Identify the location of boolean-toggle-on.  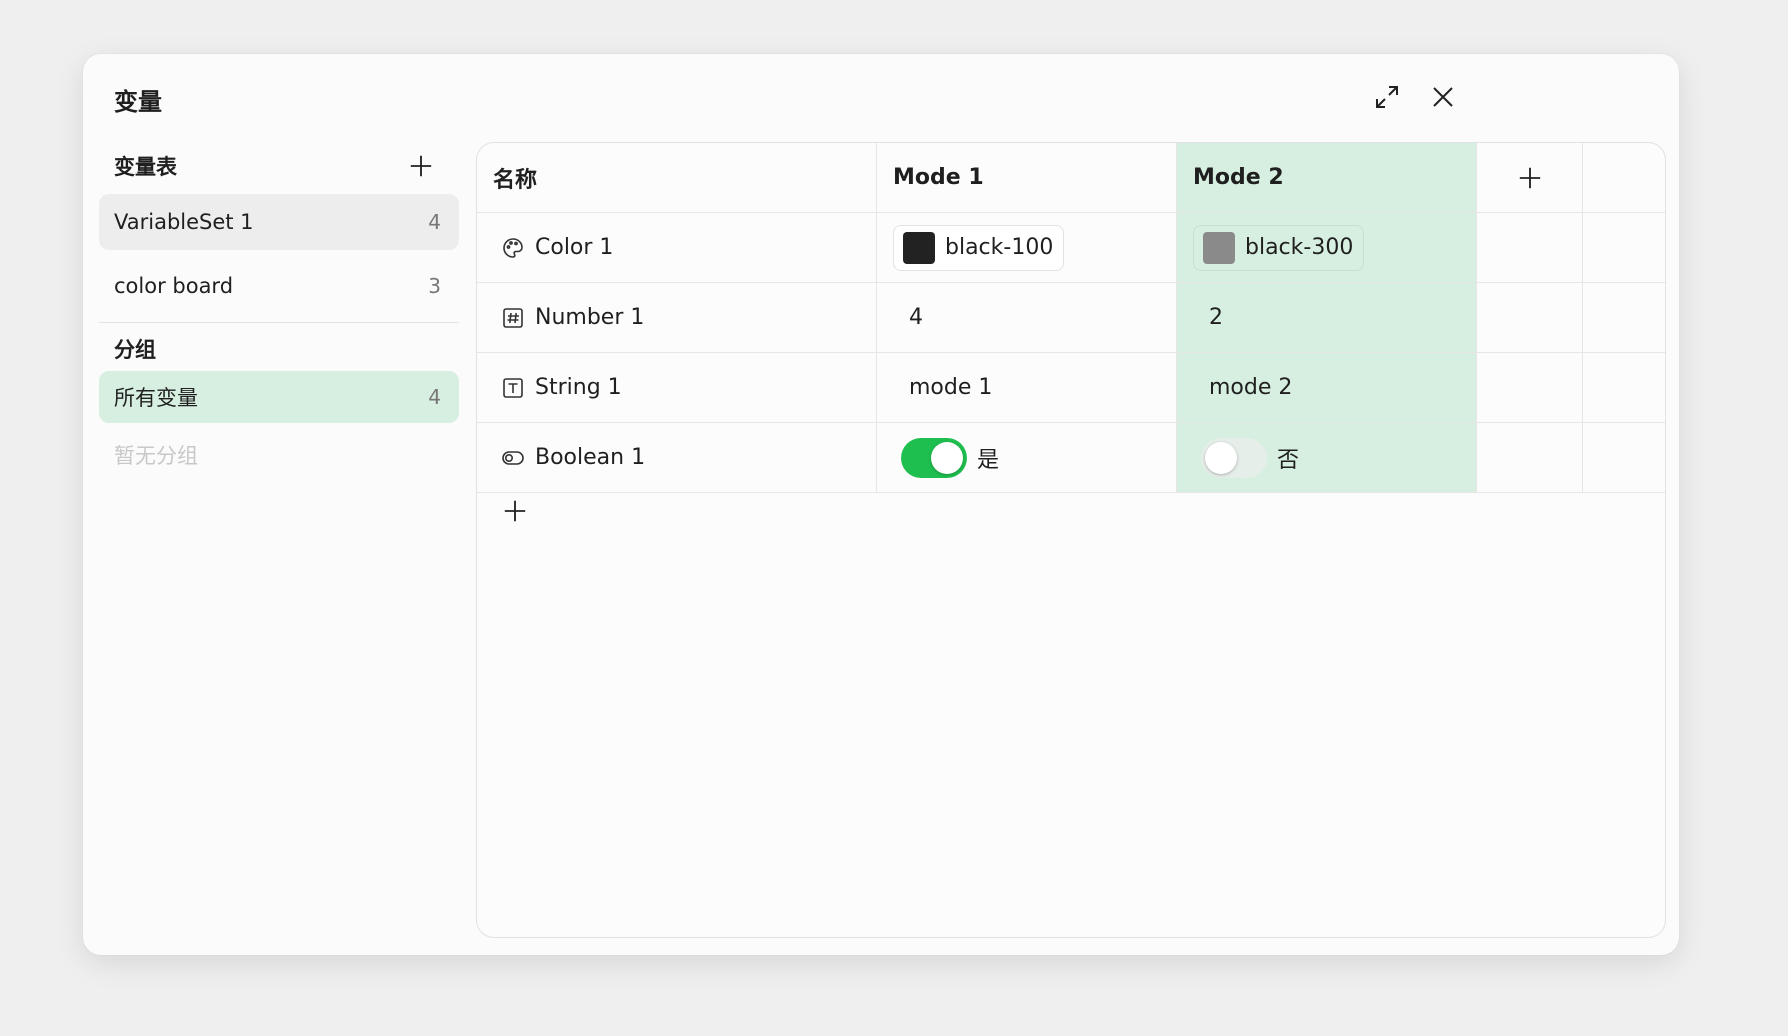
(934, 457).